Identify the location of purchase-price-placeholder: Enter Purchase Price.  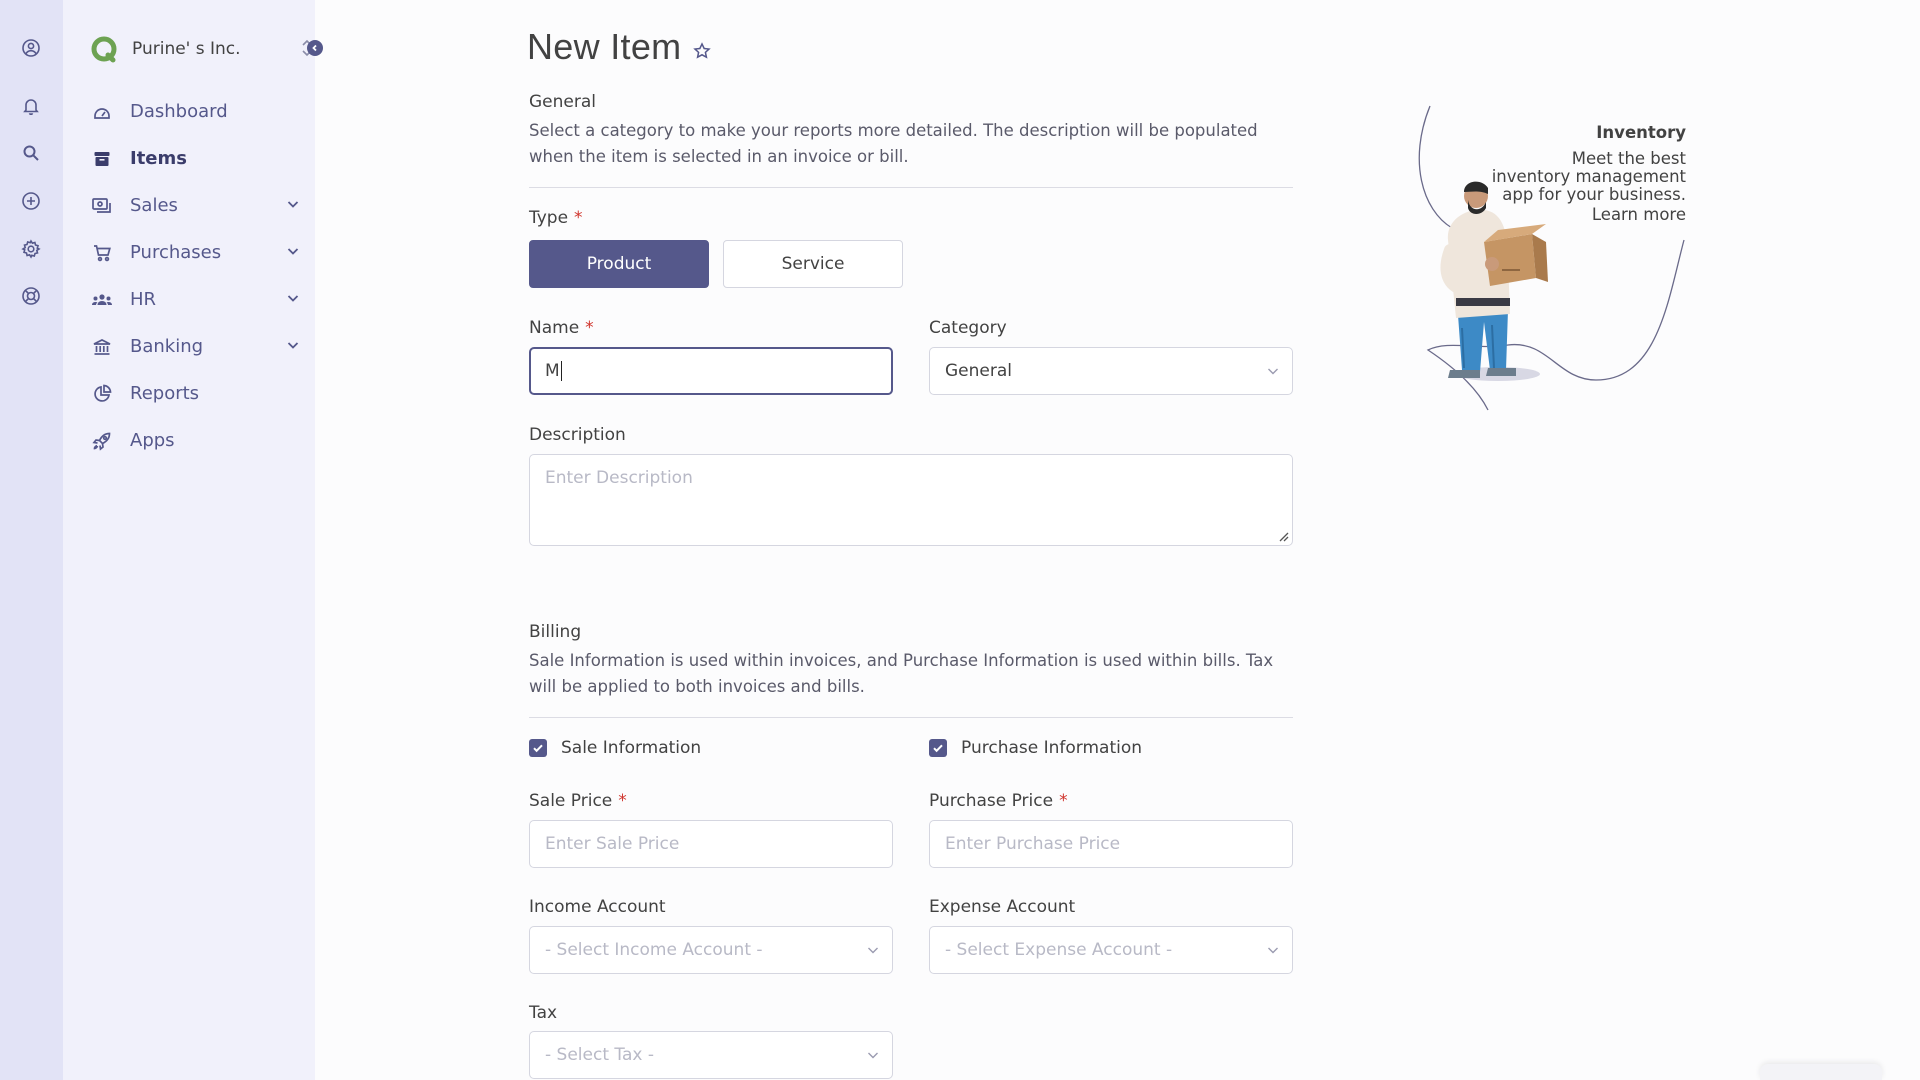
(1033, 844).